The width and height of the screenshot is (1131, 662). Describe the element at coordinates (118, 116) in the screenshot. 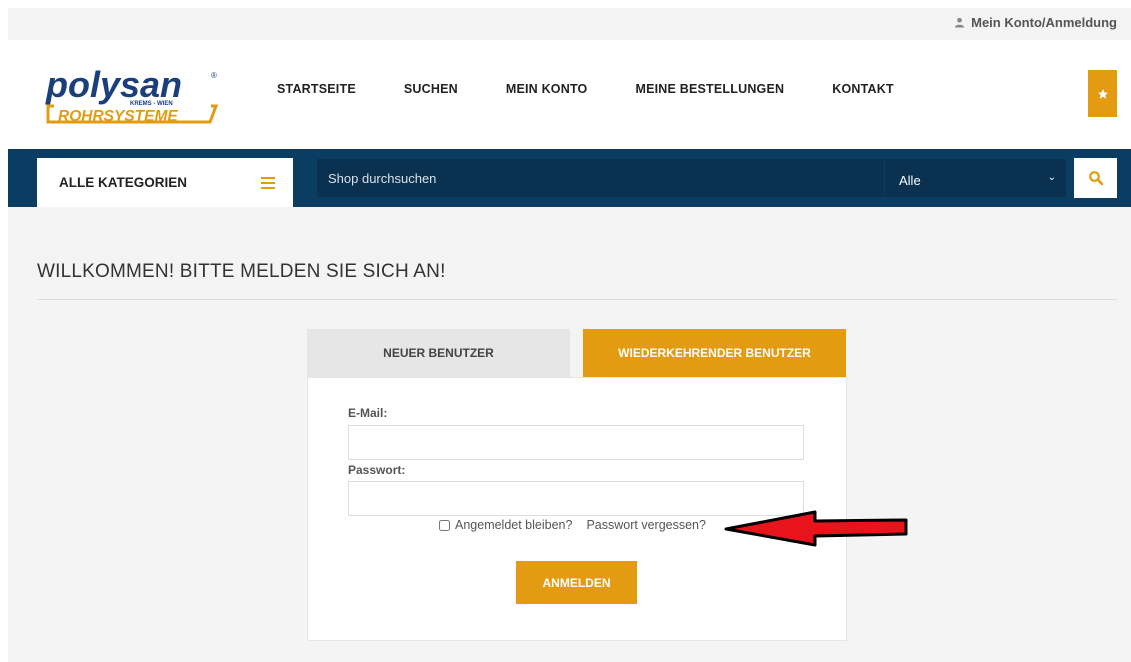

I see `logo-tagline: ROHRSYSTEME` at that location.